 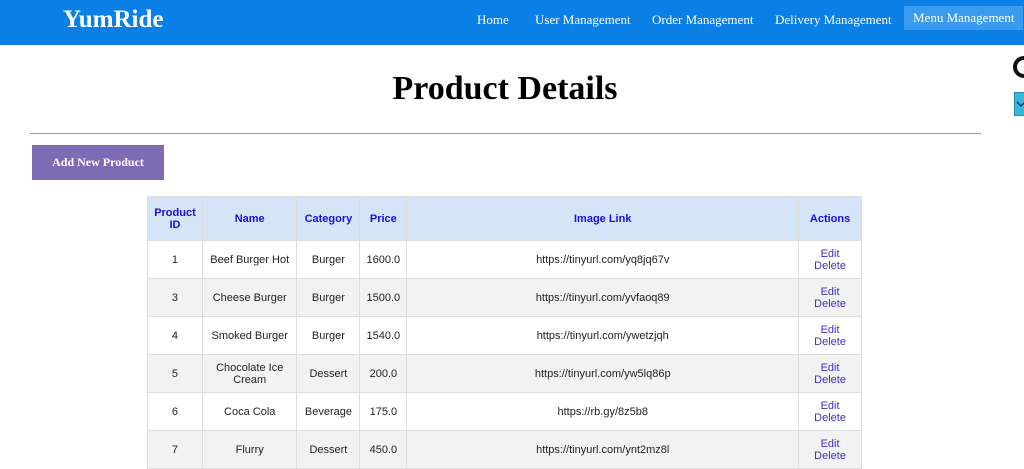 What do you see at coordinates (493, 20) in the screenshot?
I see `nav-home: Home` at bounding box center [493, 20].